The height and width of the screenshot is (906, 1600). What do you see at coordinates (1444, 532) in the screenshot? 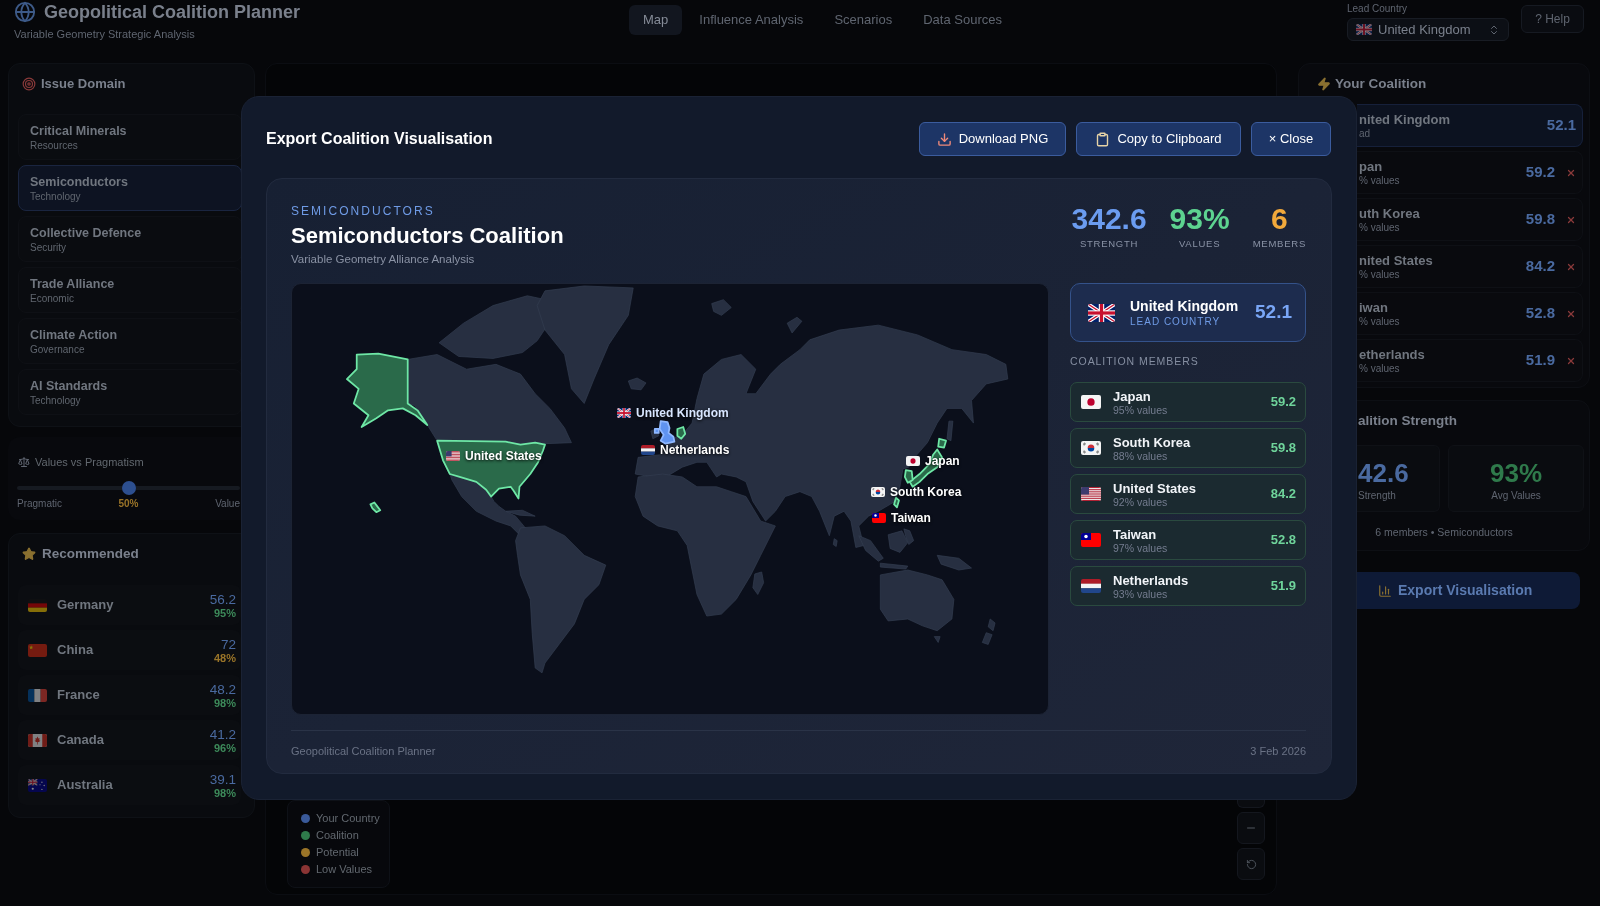
I see `coalition-summary: 6 members • Semiconductors` at bounding box center [1444, 532].